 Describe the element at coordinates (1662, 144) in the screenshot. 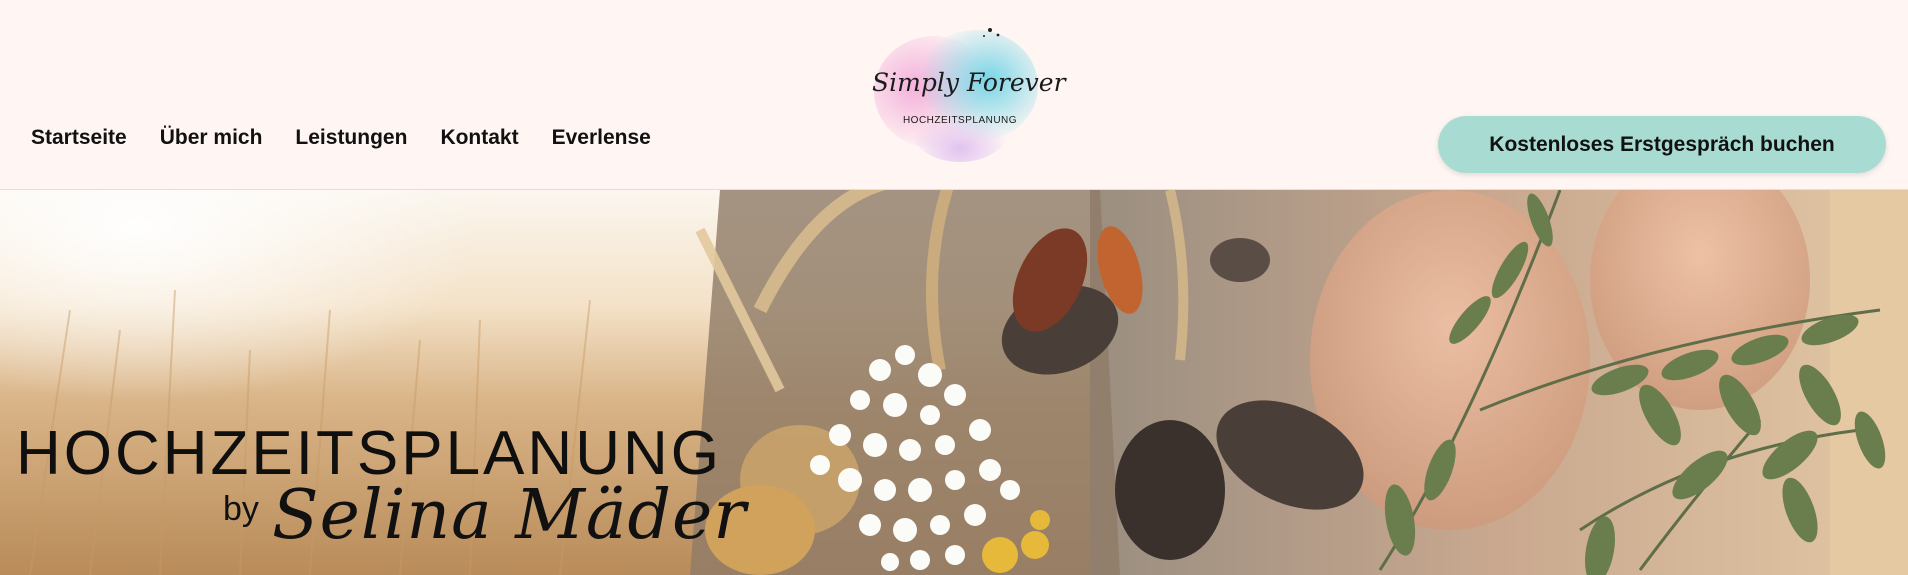

I see `book-consultation-button: Kostenloses Erstgespräch buchen` at that location.